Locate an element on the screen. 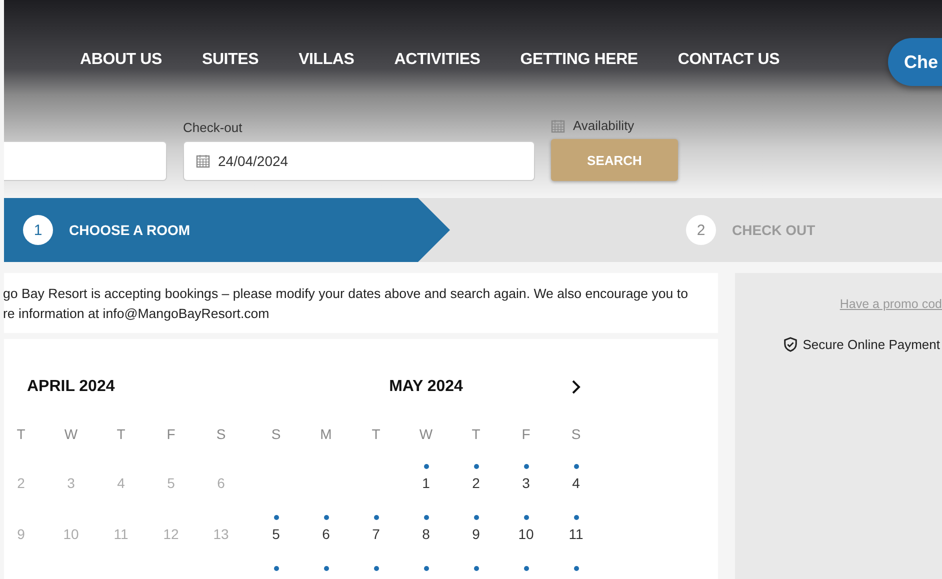 The image size is (942, 579). nav-link: SUITES is located at coordinates (230, 60).